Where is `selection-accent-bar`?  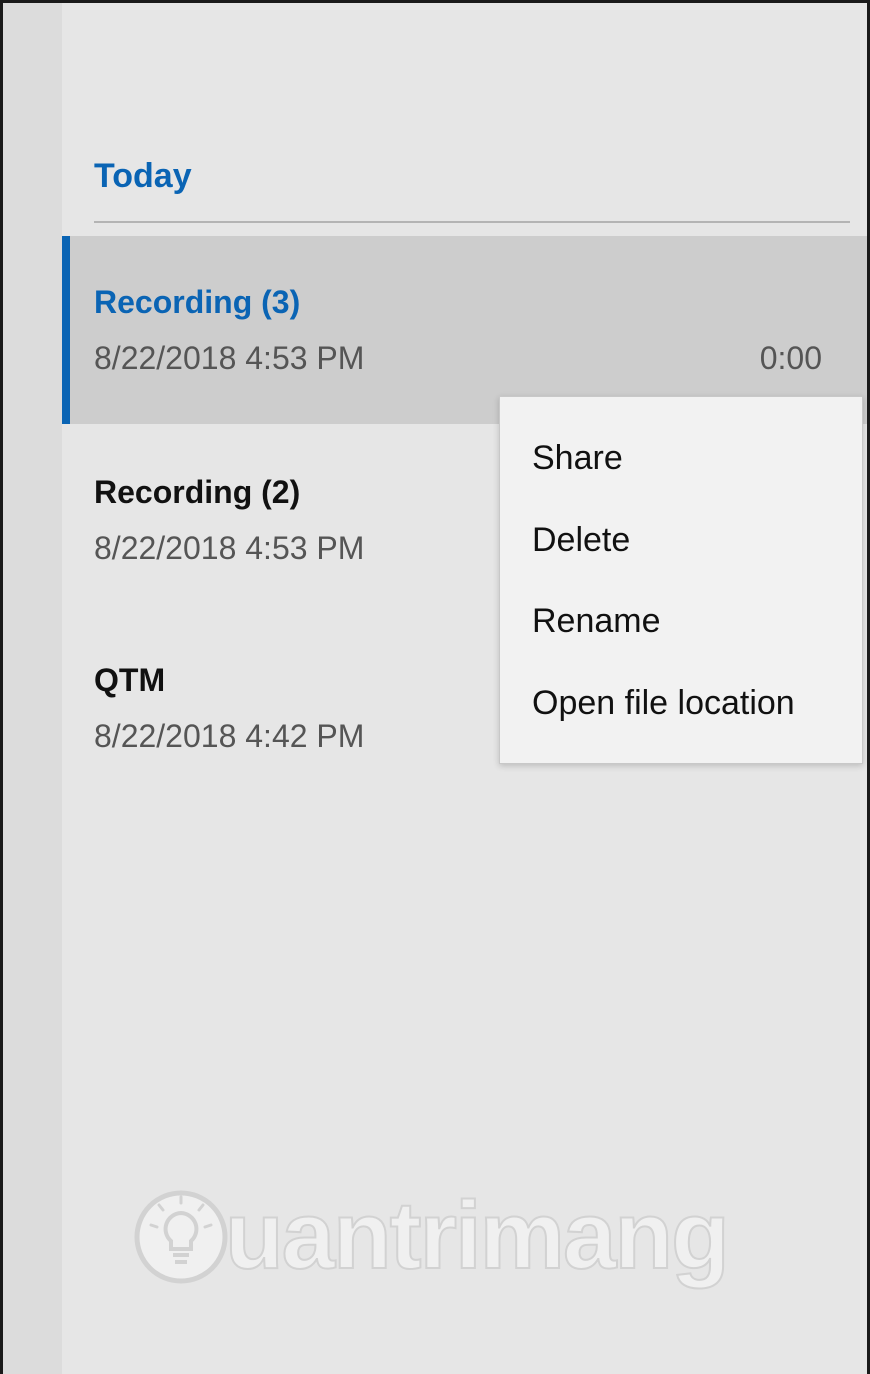 selection-accent-bar is located at coordinates (66, 330).